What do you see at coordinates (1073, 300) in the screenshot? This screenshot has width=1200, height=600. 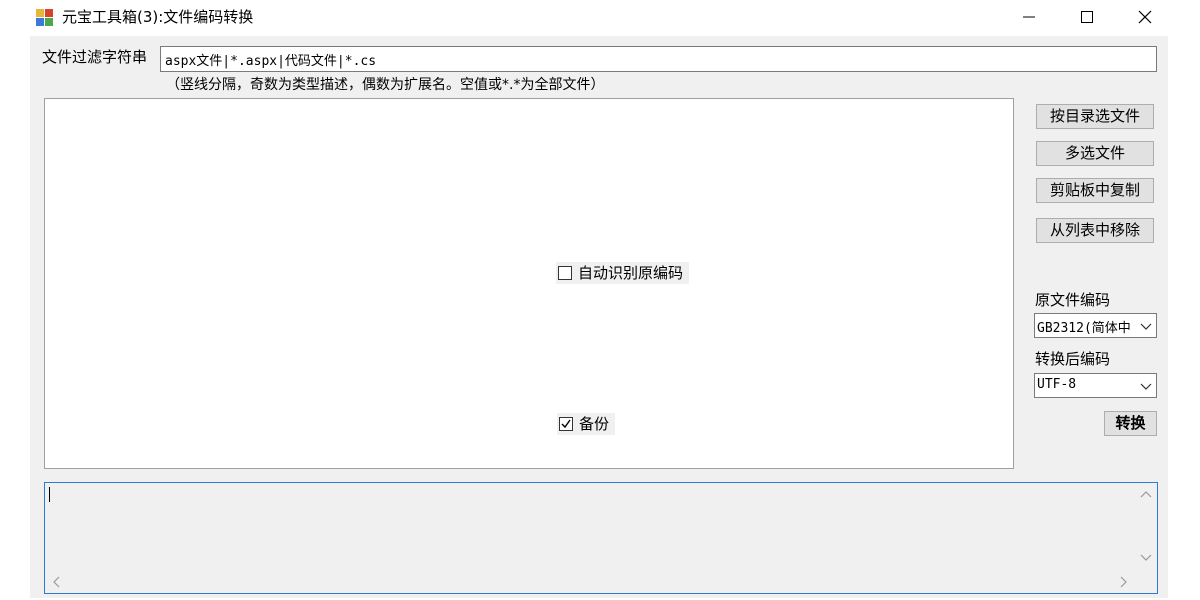 I see `source-encoding-label: 原文件编码` at bounding box center [1073, 300].